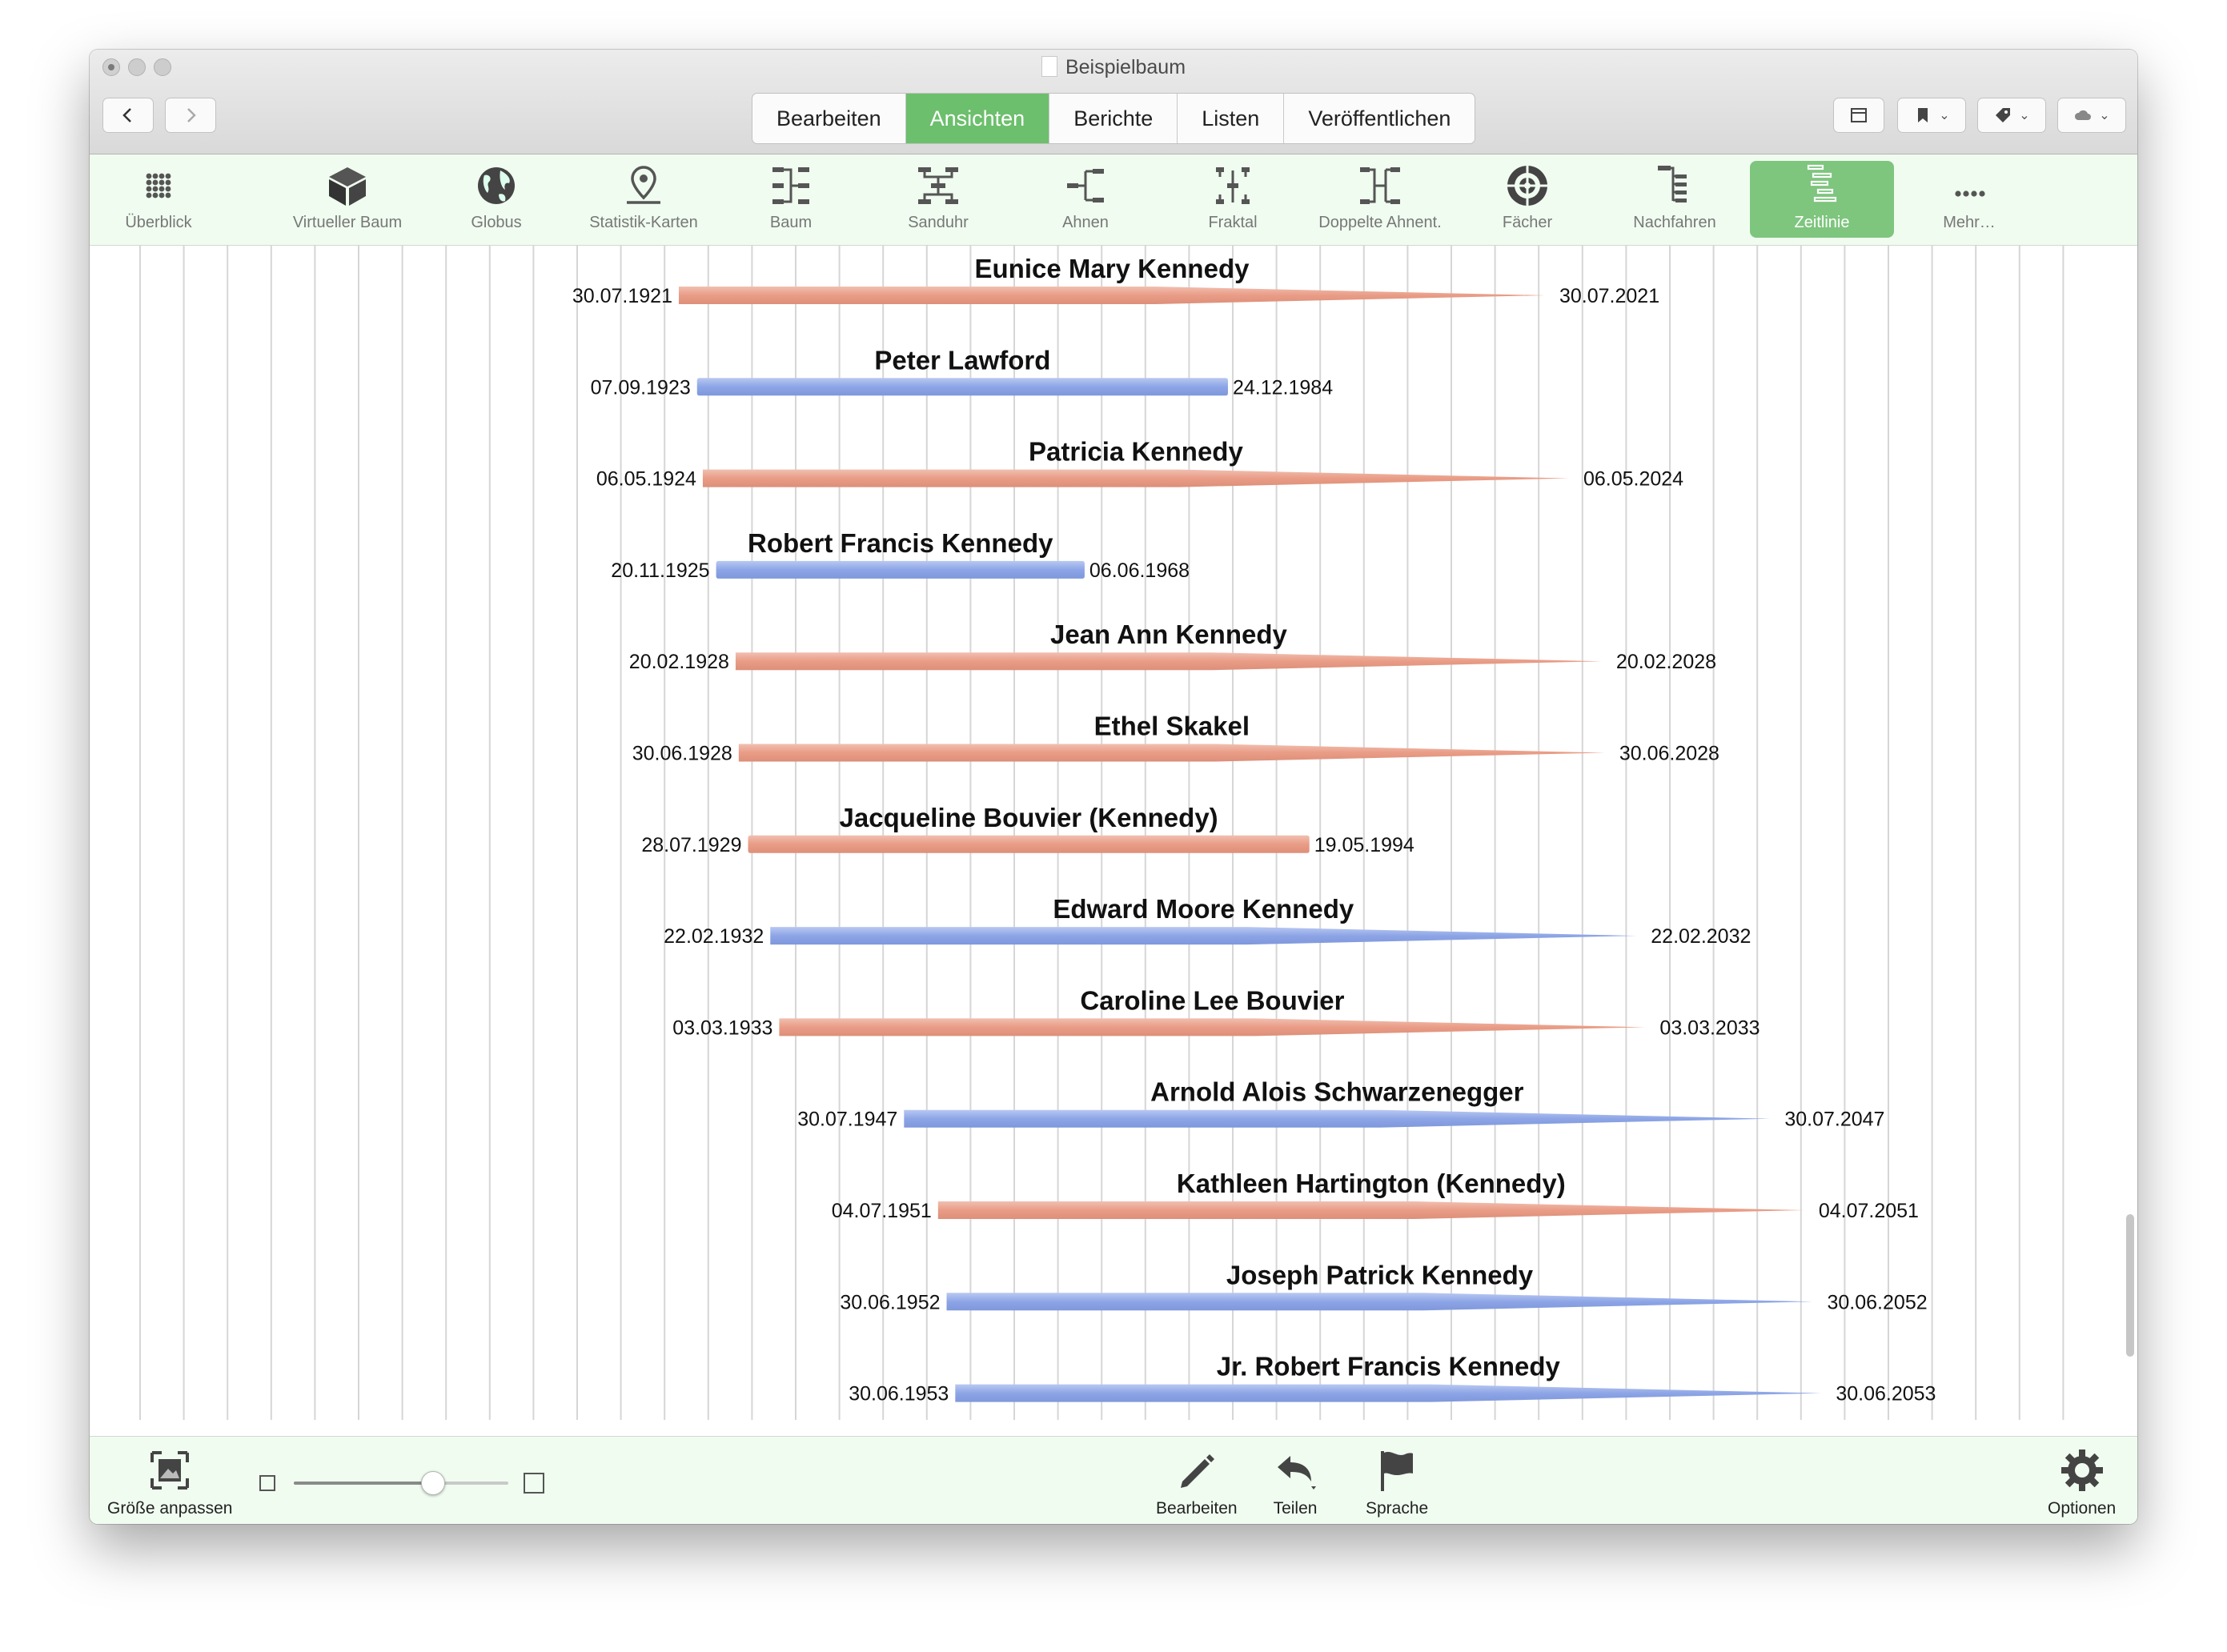  I want to click on forward-button, so click(190, 115).